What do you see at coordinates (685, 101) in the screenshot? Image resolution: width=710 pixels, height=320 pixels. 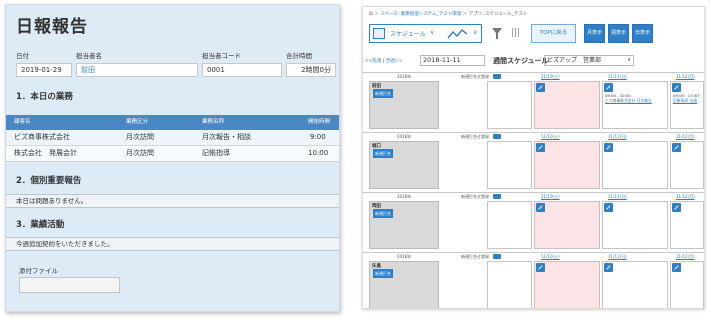 I see `event-title: 記帳指導 出張` at bounding box center [685, 101].